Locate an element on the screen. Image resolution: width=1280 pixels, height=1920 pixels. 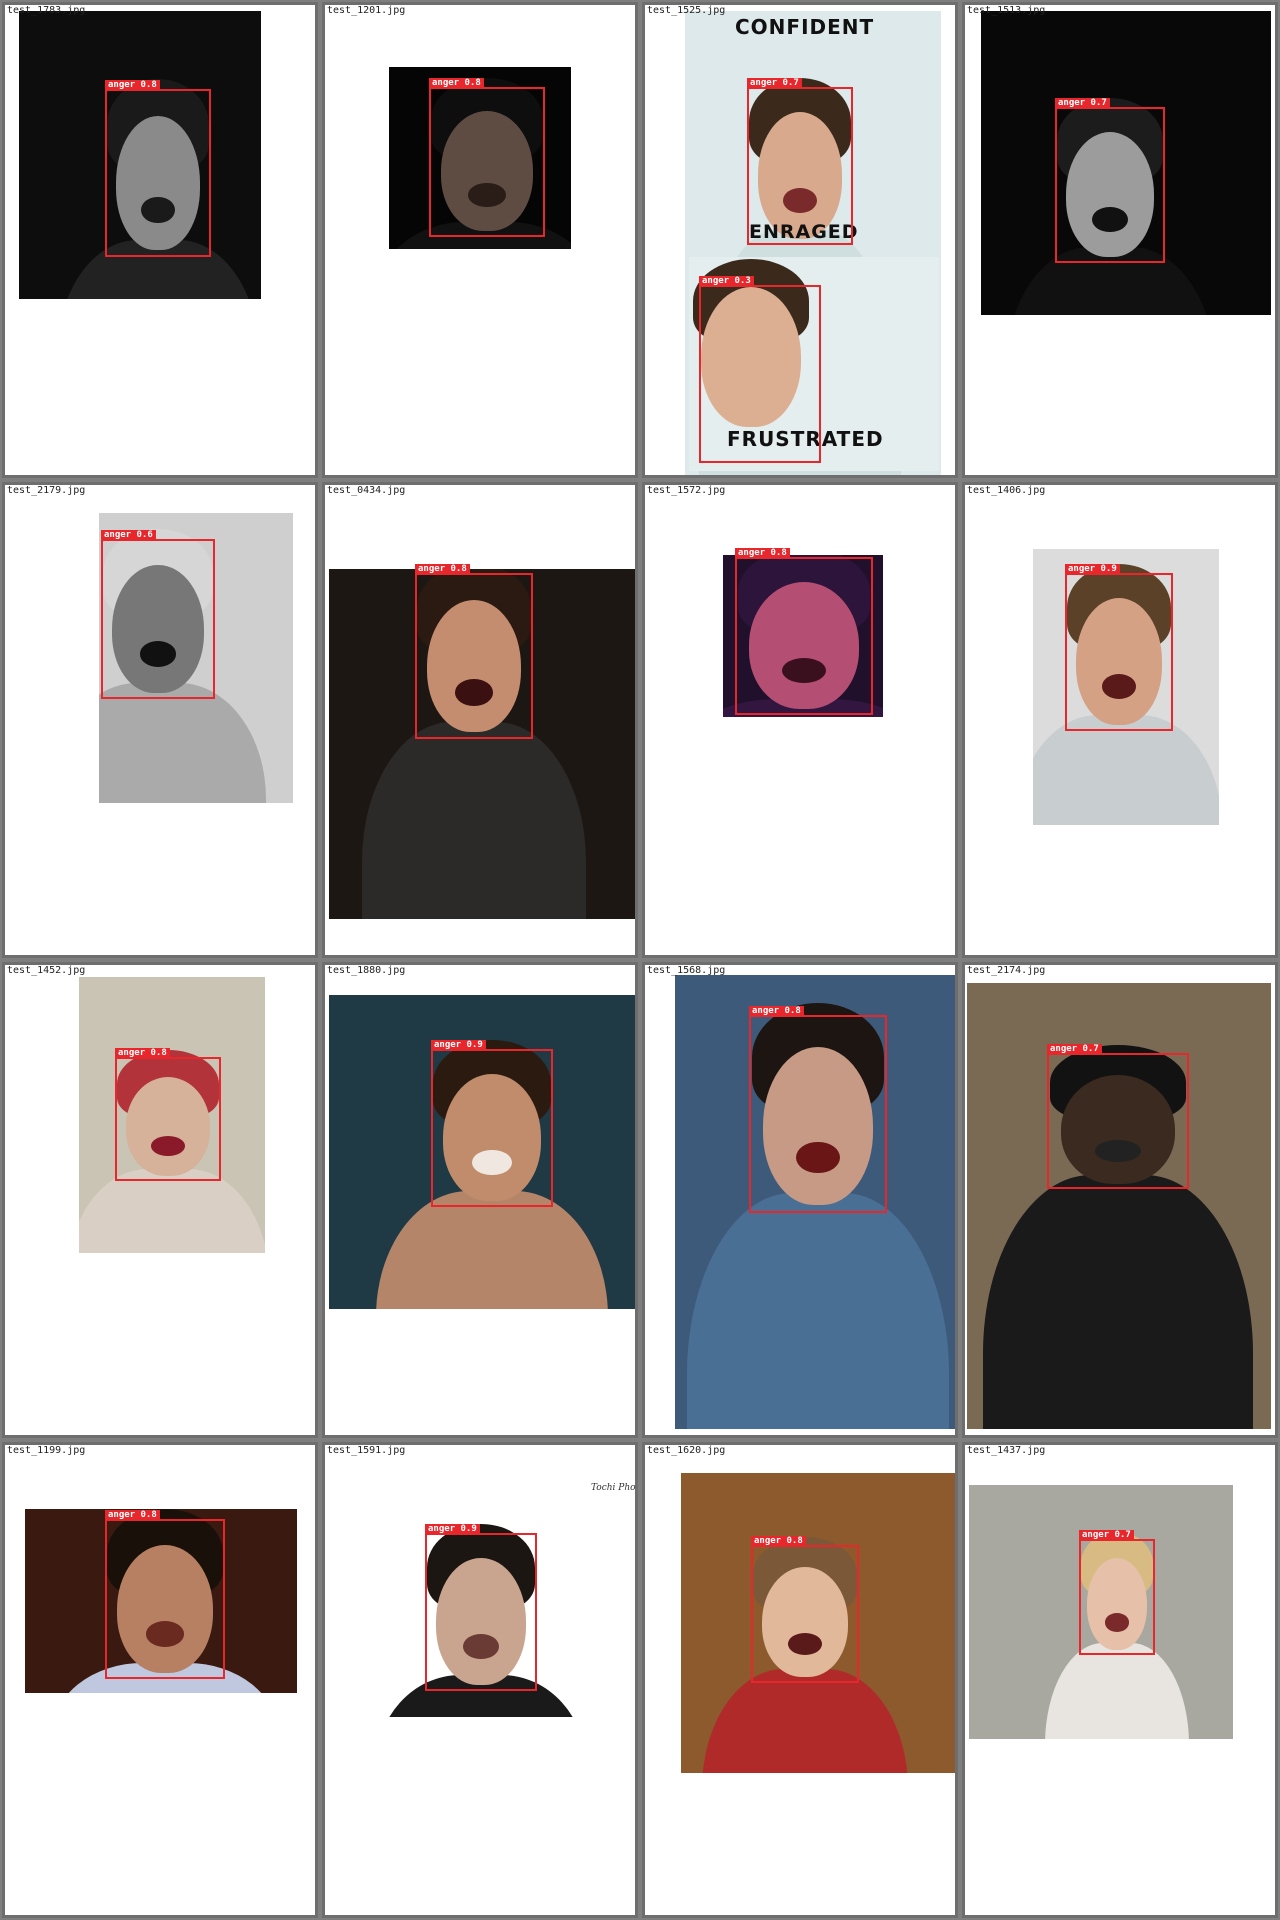
grid-cell: test_1199.jpganger 0.8 is located at coordinates (160, 1680).